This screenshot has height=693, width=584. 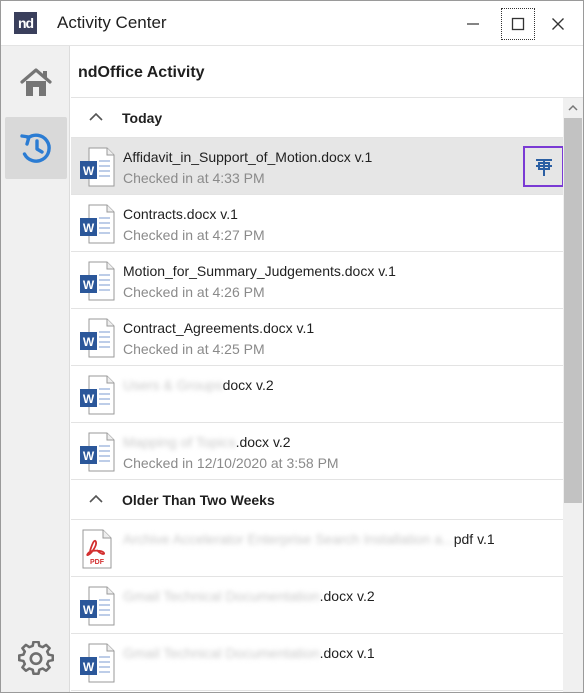 What do you see at coordinates (317, 500) in the screenshot?
I see `group-header-older: Older Than Two Weeks` at bounding box center [317, 500].